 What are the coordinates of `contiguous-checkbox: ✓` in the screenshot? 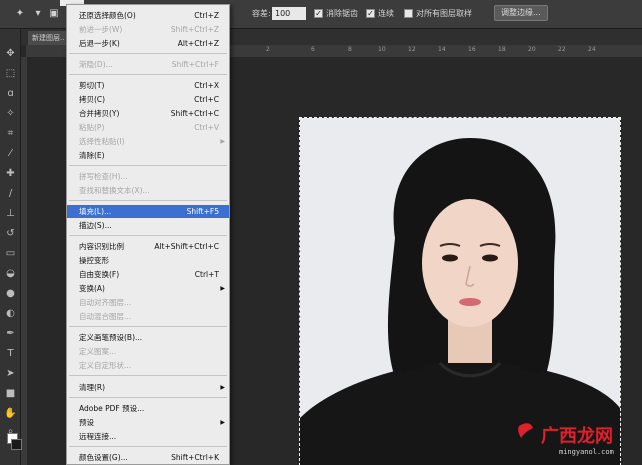 It's located at (370, 13).